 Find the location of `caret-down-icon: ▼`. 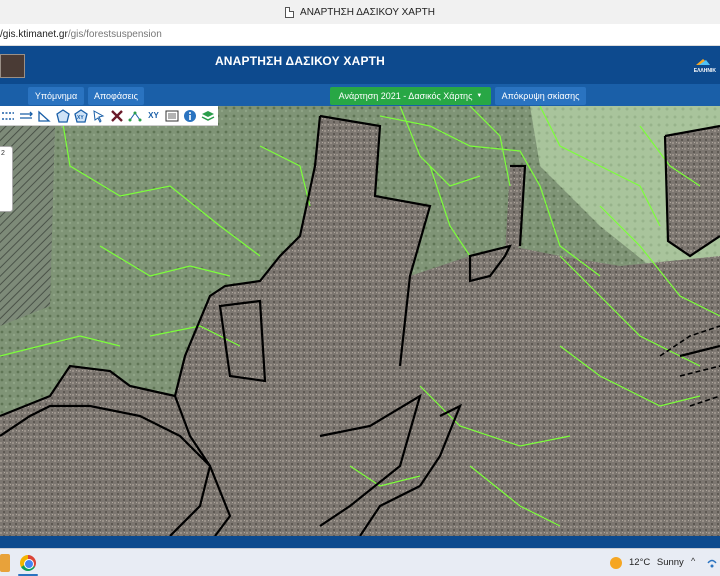

caret-down-icon: ▼ is located at coordinates (479, 96).